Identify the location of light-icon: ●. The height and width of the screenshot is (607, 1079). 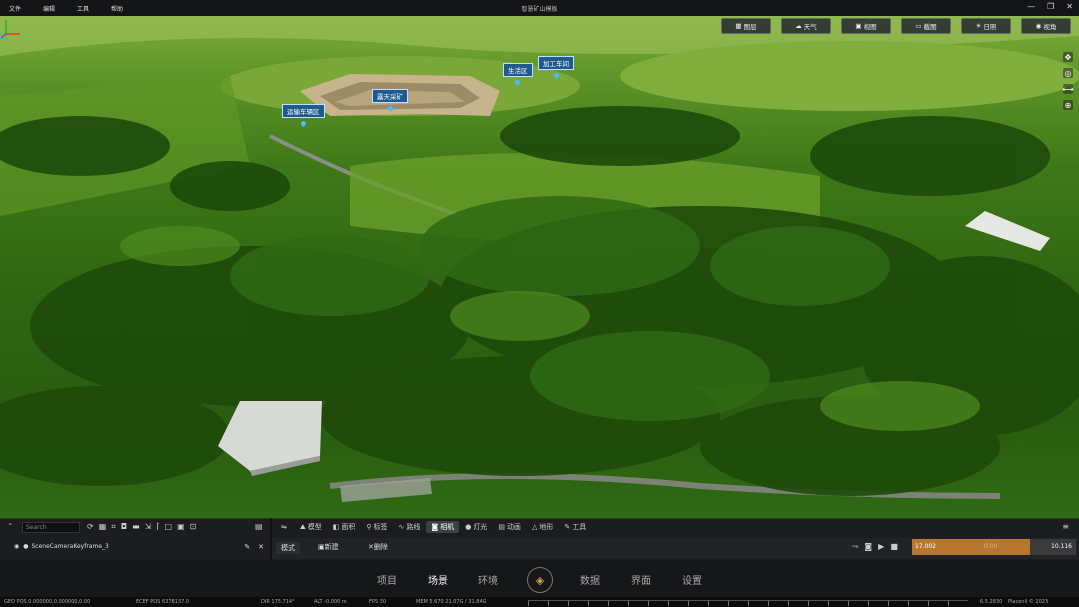
(468, 527).